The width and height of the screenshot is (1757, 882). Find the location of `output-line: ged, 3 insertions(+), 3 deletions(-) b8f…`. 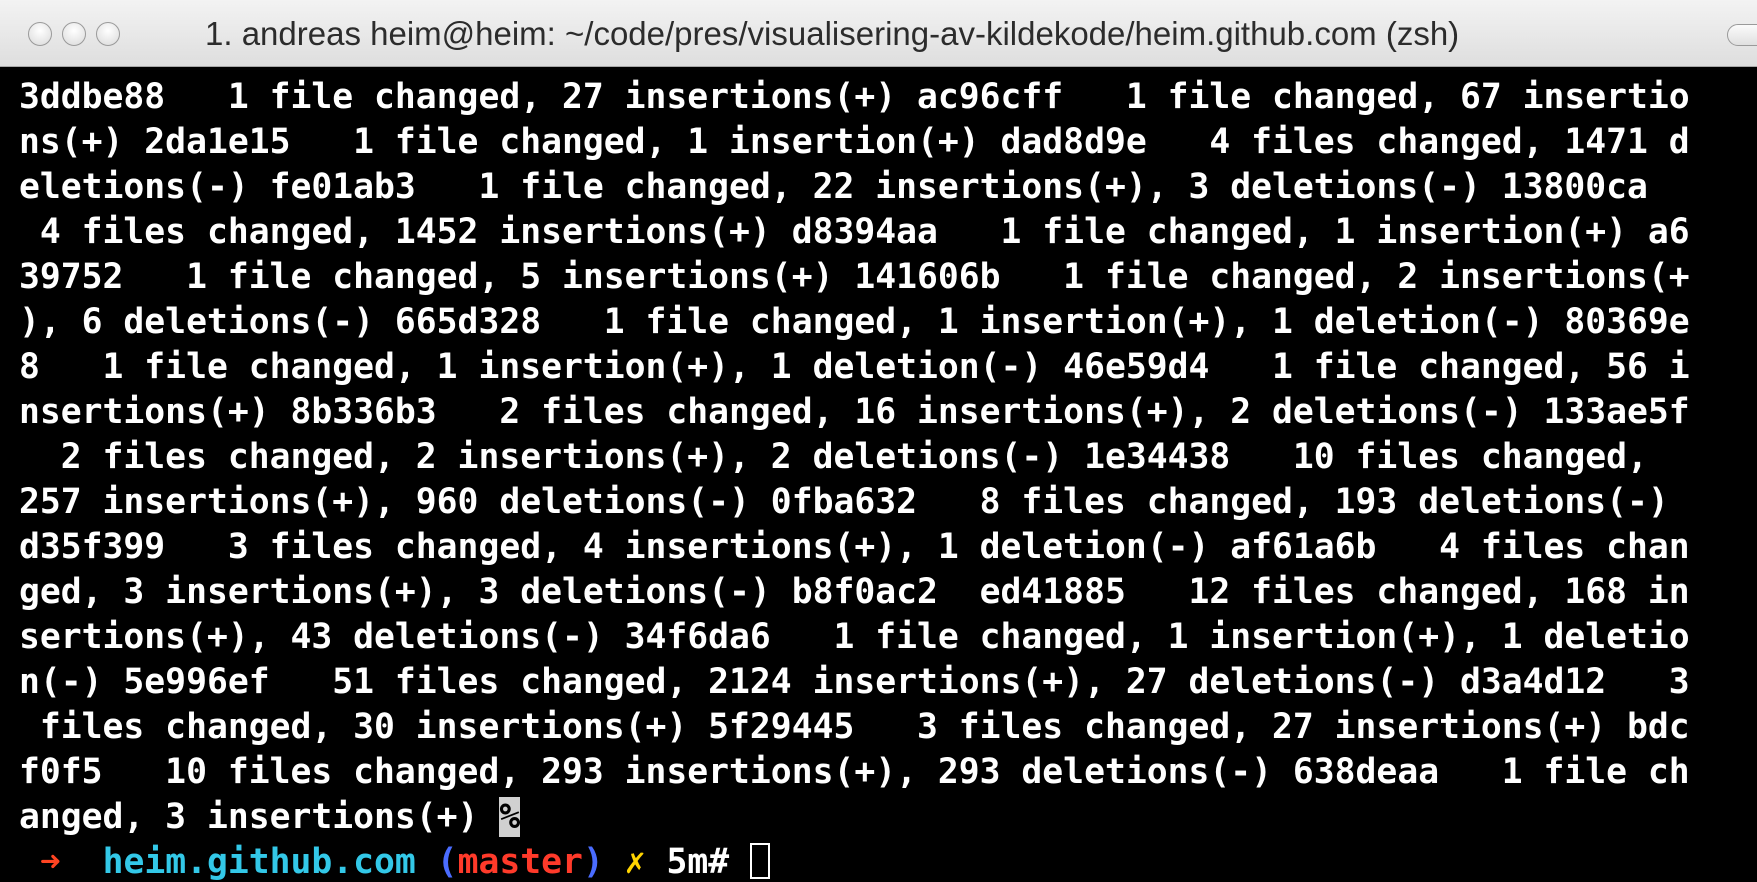

output-line: ged, 3 insertions(+), 3 deletions(-) b8f… is located at coordinates (854, 592).